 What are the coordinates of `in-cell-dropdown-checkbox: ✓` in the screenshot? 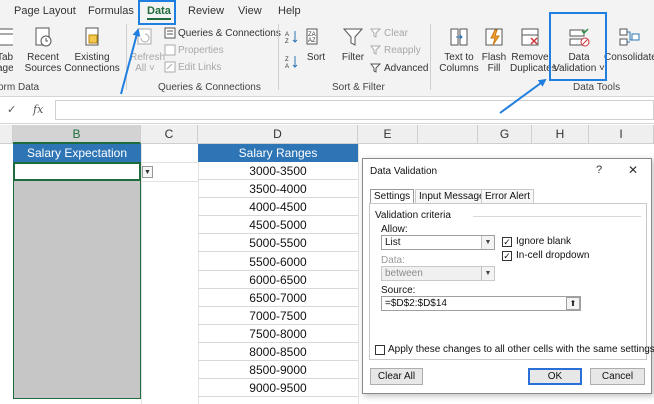 It's located at (507, 256).